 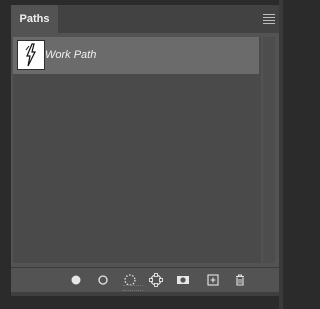 I want to click on tab-paths-label: Paths, so click(x=34, y=19).